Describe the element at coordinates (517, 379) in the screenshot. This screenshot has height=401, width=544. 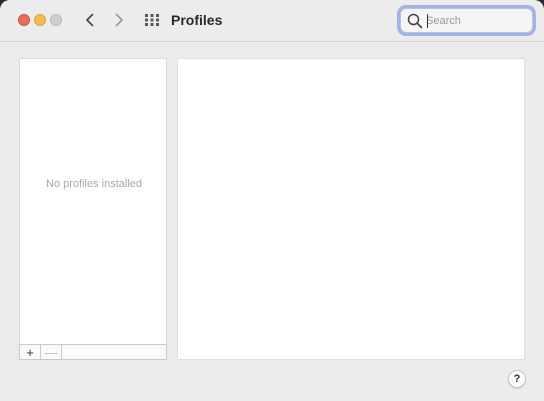
I see `help-button: ?` at that location.